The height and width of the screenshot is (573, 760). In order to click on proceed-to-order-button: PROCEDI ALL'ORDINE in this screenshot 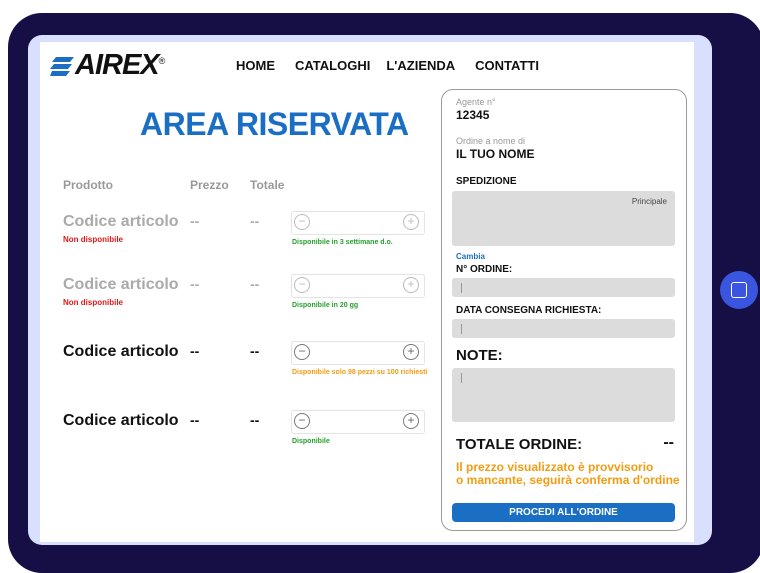, I will do `click(563, 512)`.